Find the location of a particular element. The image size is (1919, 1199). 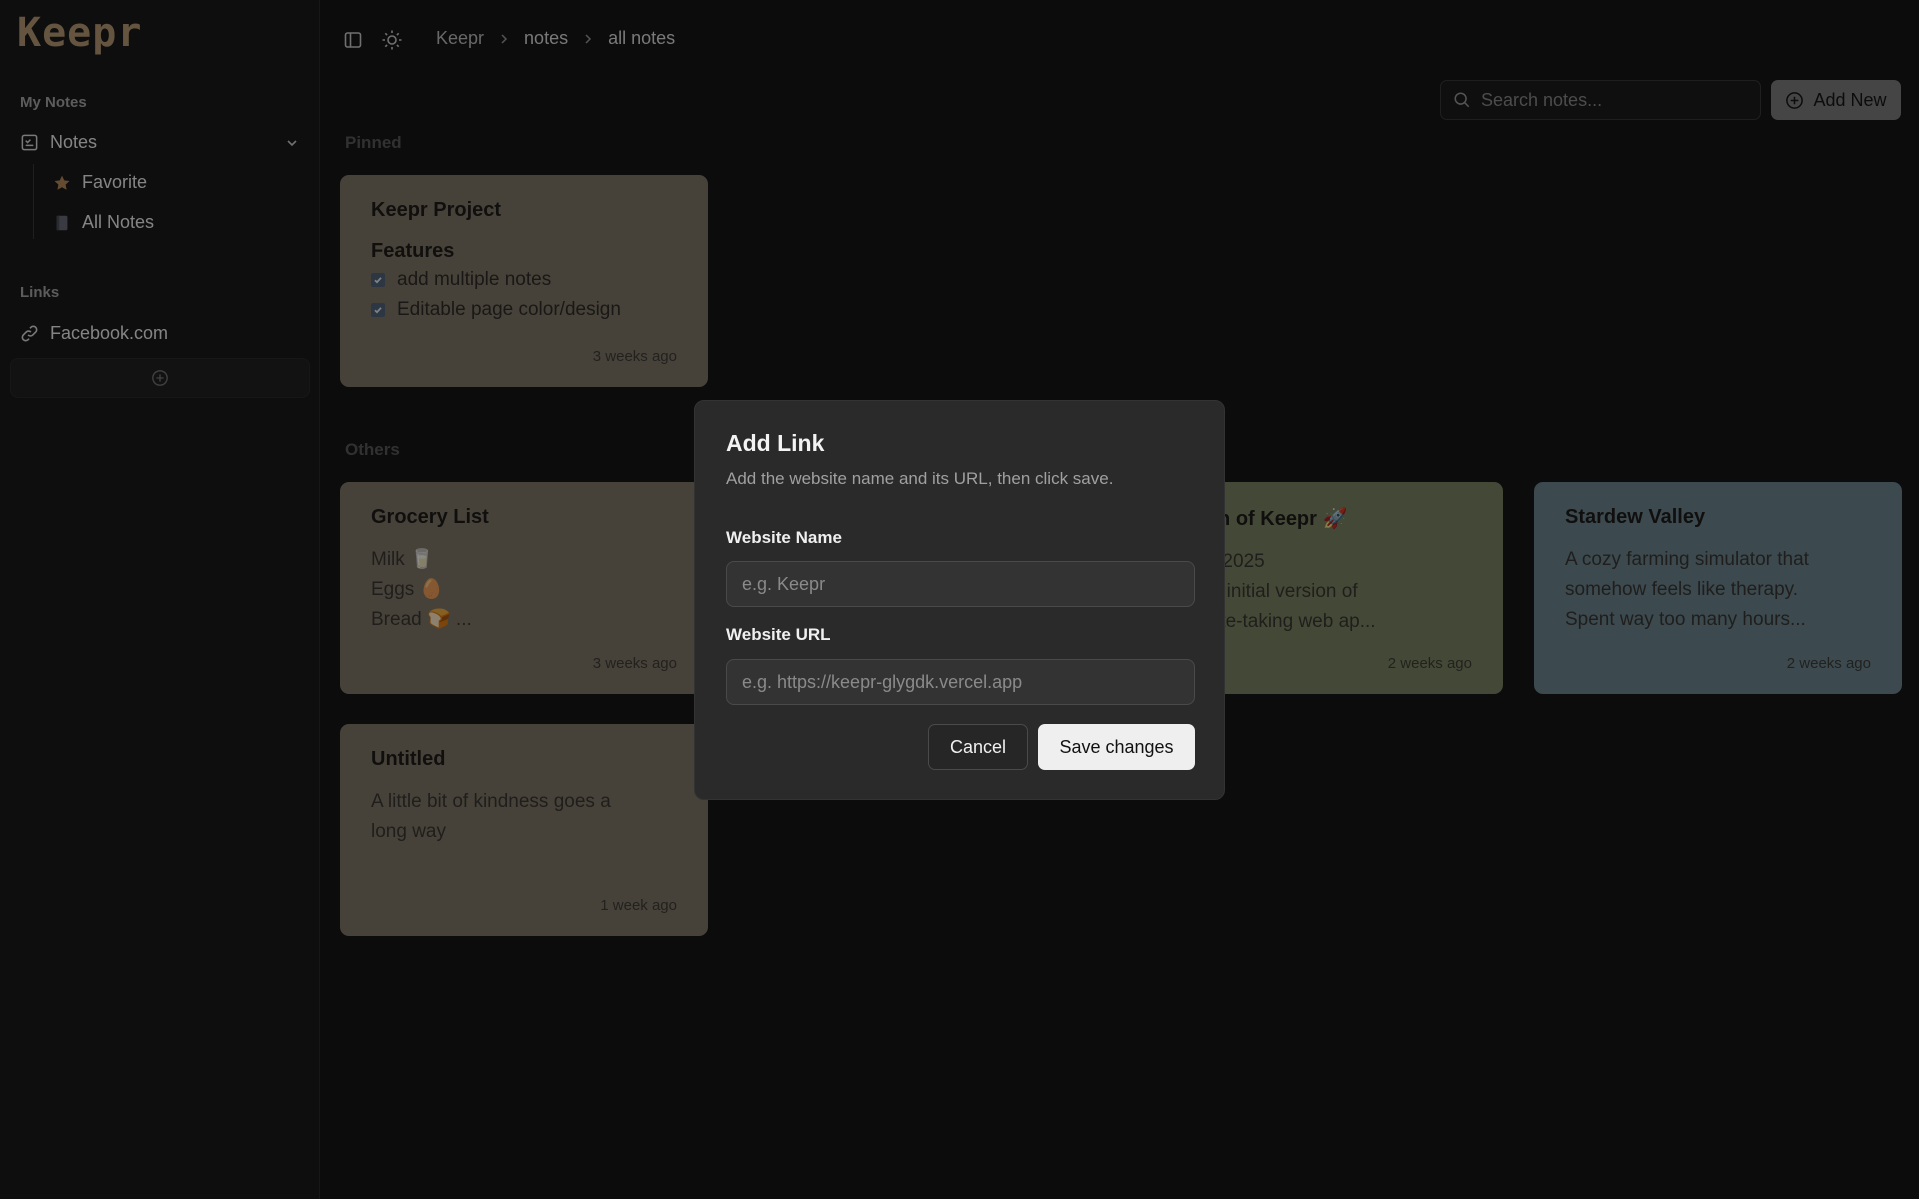

website-name-field is located at coordinates (960, 584).